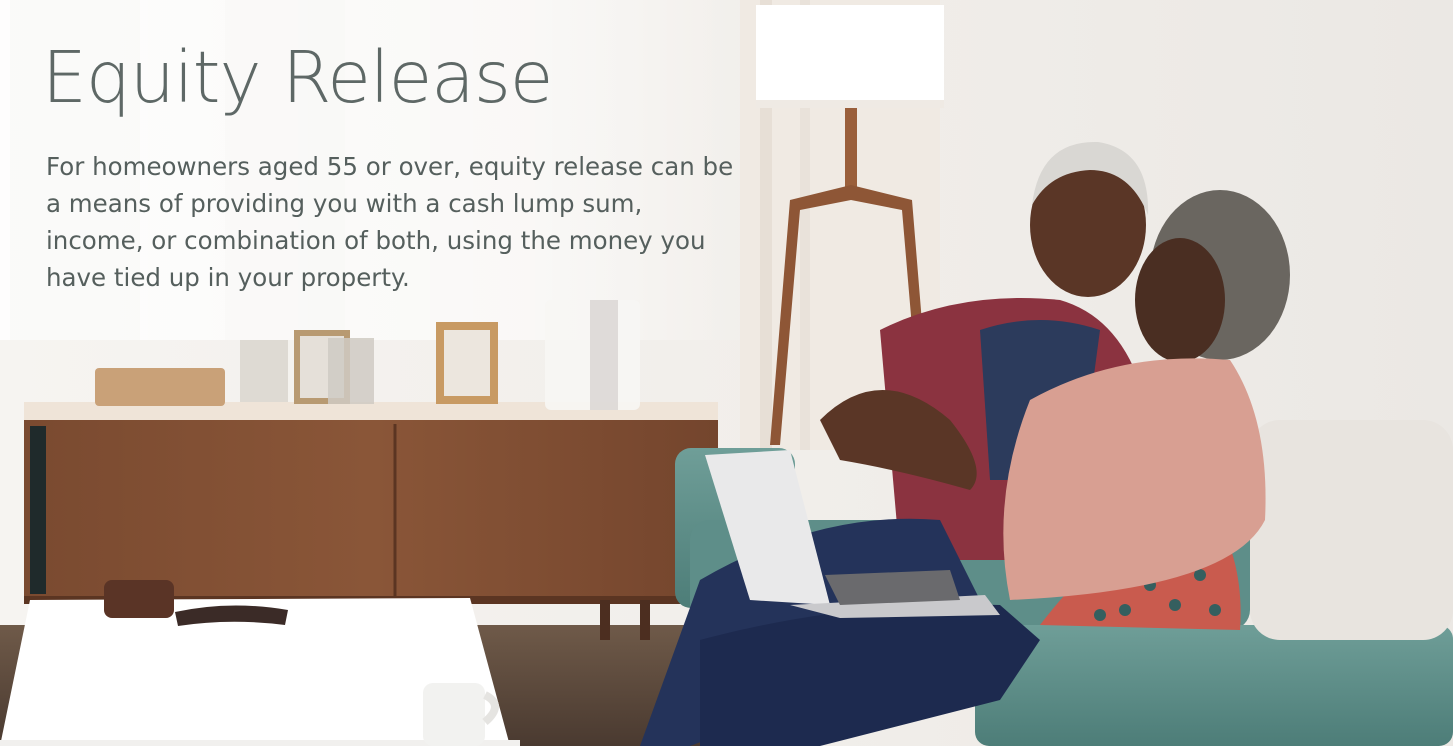 Image resolution: width=1453 pixels, height=746 pixels. I want to click on page-title: Equity Release, so click(297, 77).